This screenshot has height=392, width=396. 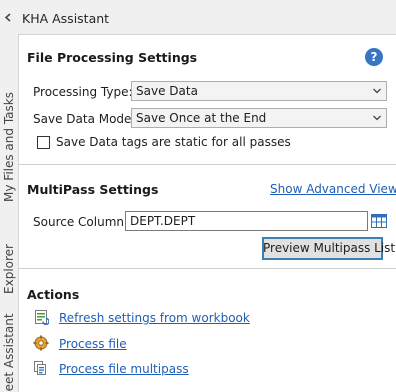 I want to click on refresh-settings-link: Refresh settings from workbook, so click(x=154, y=318).